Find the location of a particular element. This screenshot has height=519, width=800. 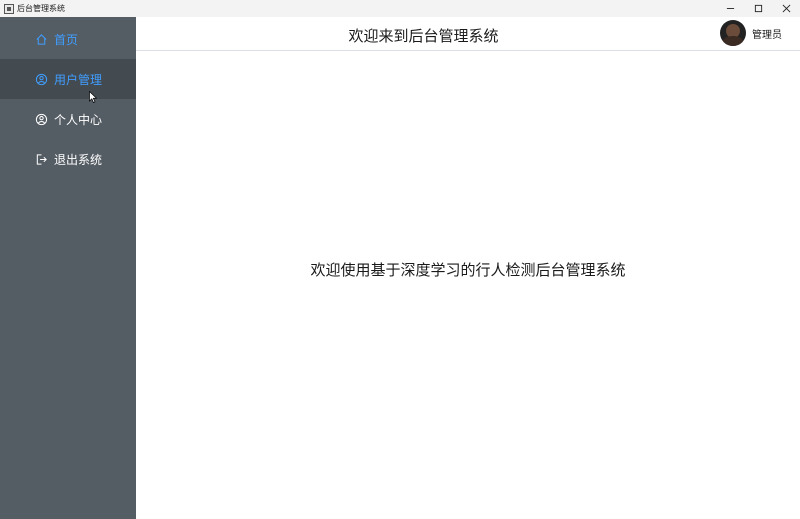

logout-icon is located at coordinates (41, 159).